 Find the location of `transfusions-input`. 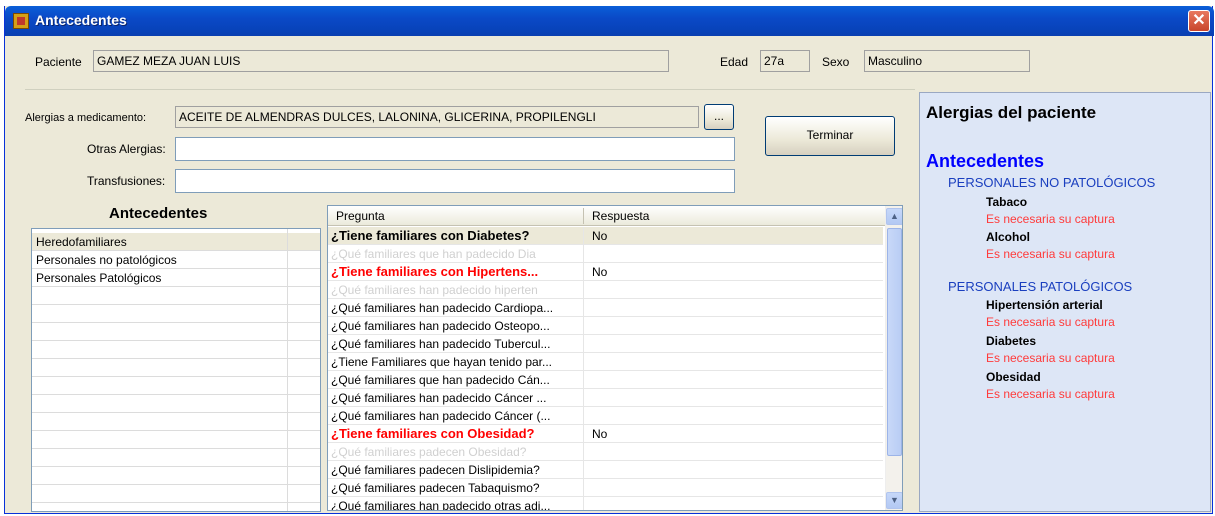

transfusions-input is located at coordinates (455, 181).